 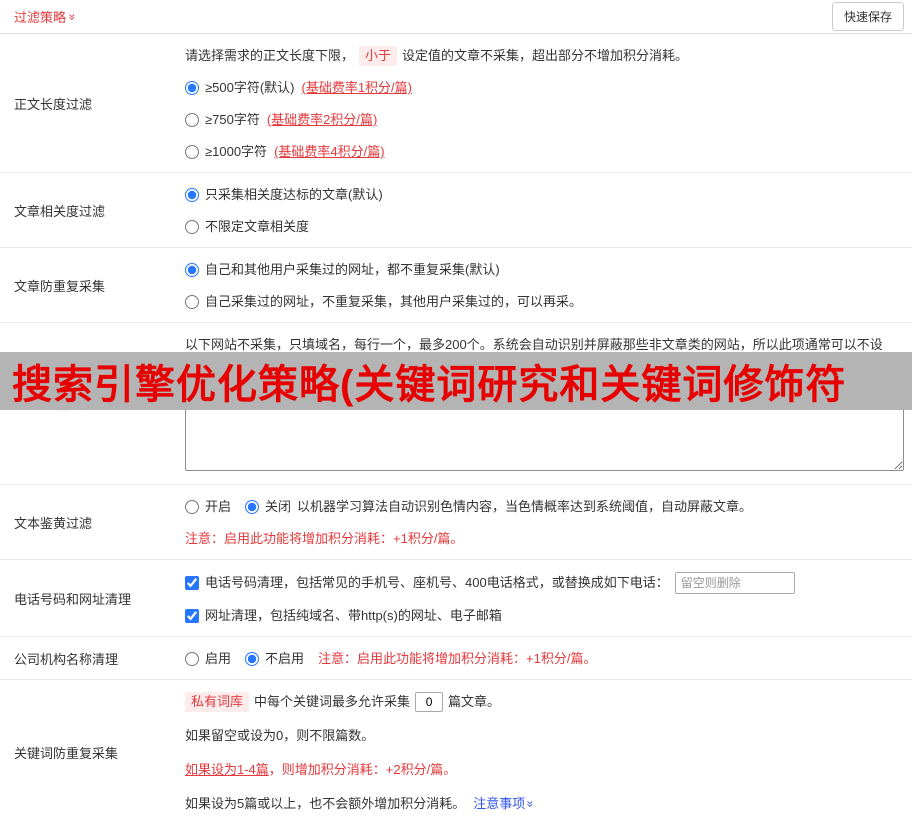 What do you see at coordinates (53, 523) in the screenshot?
I see `porn-filter-label: 文本鉴黄过滤` at bounding box center [53, 523].